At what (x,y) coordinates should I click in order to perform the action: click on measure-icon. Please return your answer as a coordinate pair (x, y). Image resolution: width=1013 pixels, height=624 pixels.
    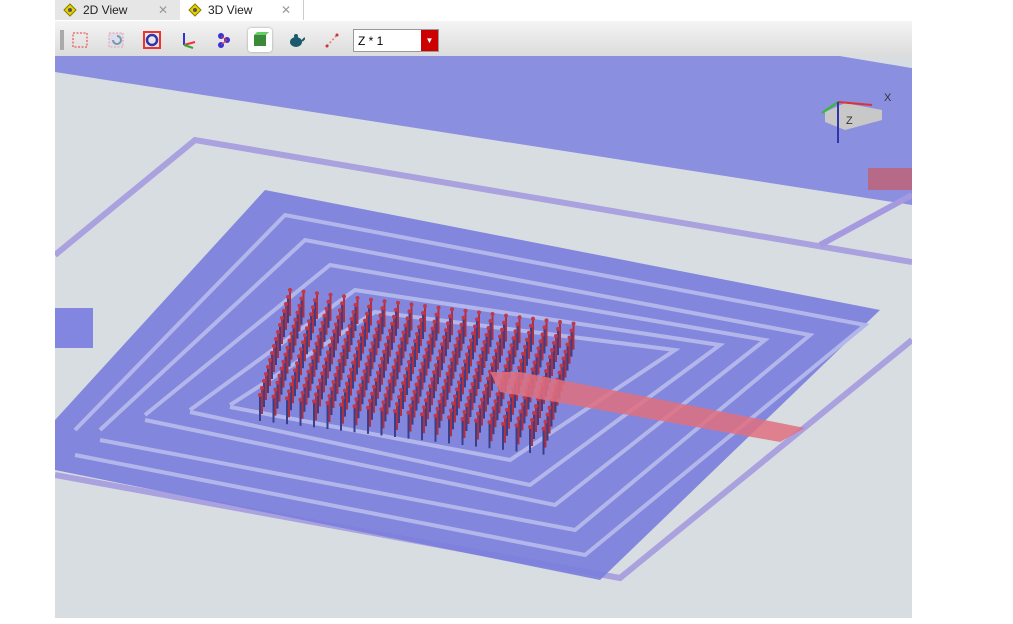
    Looking at the image, I should click on (332, 40).